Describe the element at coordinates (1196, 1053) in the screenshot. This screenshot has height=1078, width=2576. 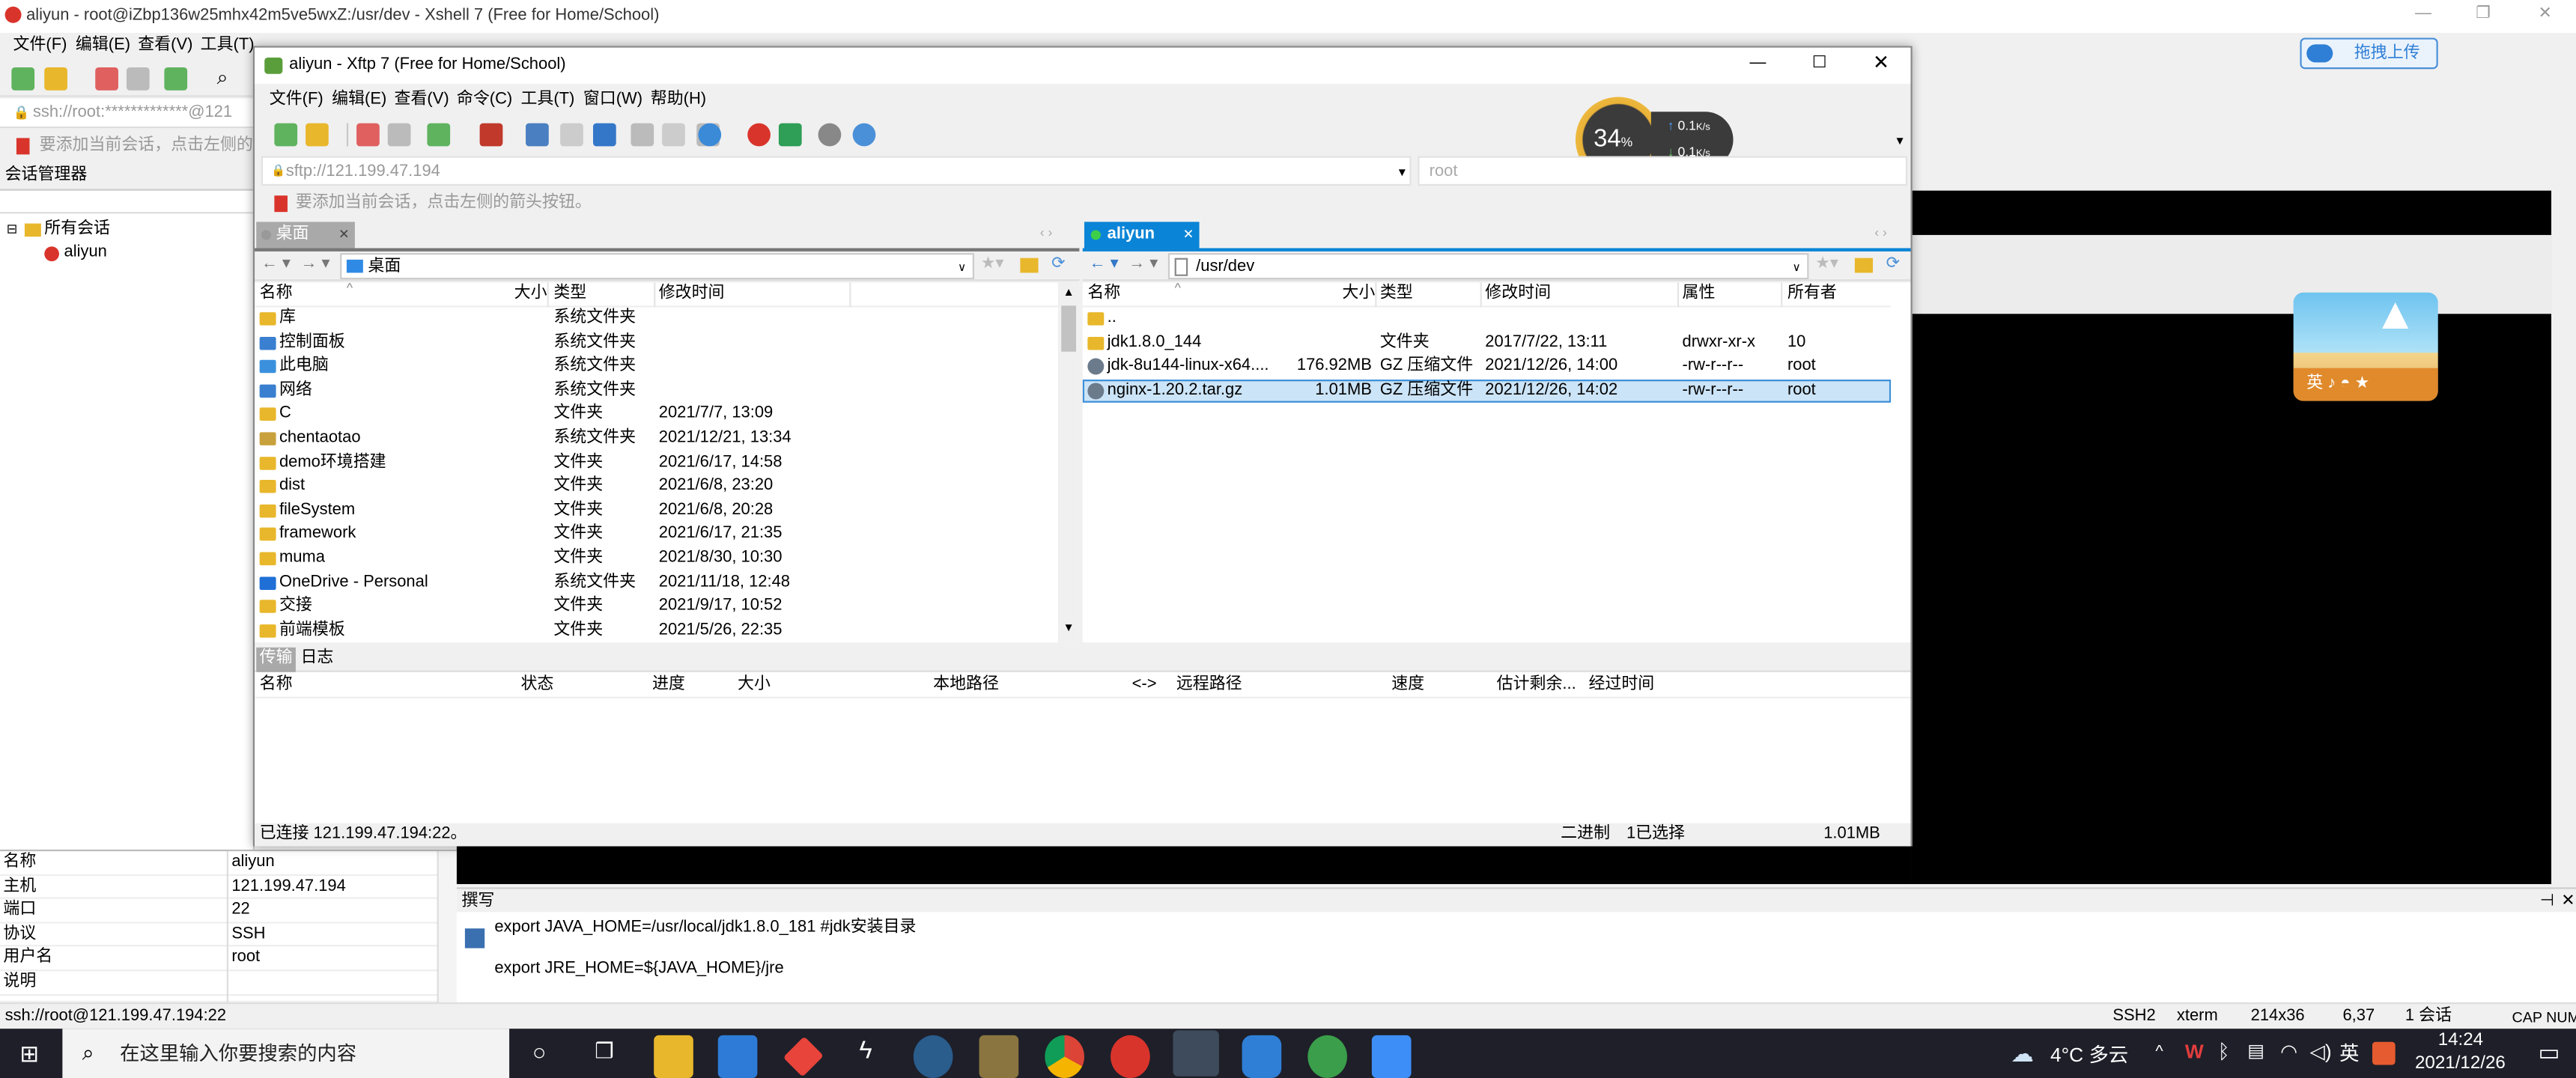
I see `xftp-taskbar-icon` at that location.